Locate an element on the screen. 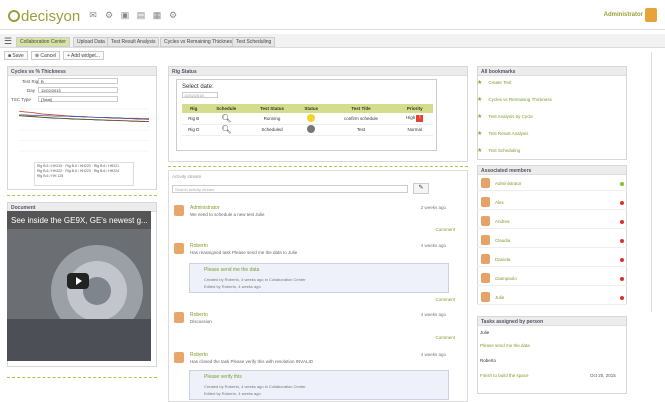 This screenshot has width=665, height=402. engine-image is located at coordinates (79, 295).